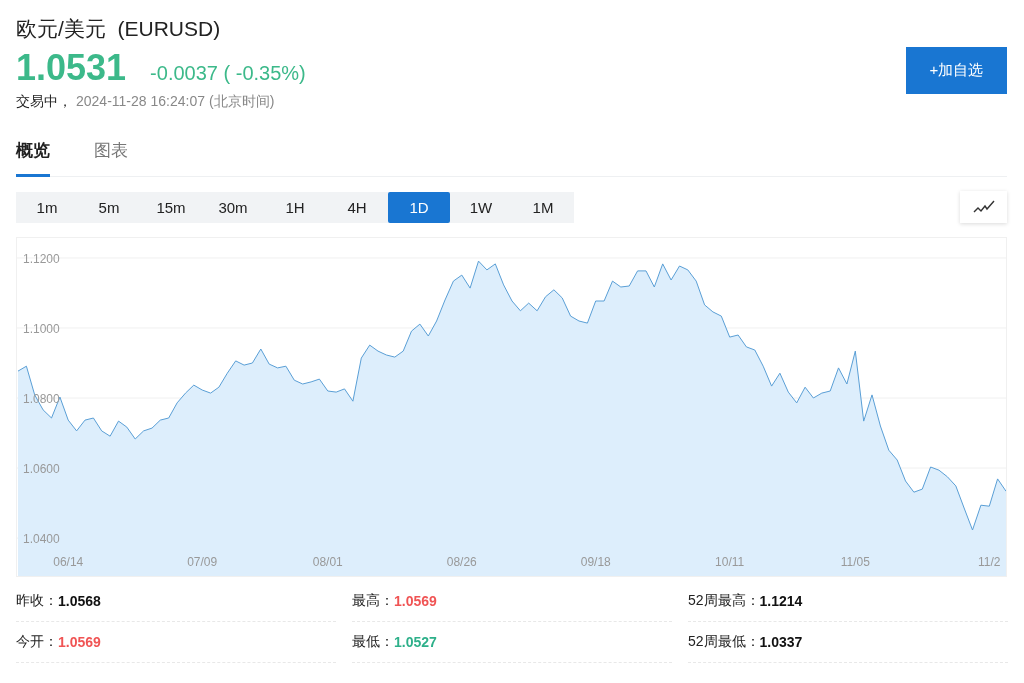 This screenshot has width=1024, height=683. I want to click on x-axis-label: 09/18, so click(595, 562).